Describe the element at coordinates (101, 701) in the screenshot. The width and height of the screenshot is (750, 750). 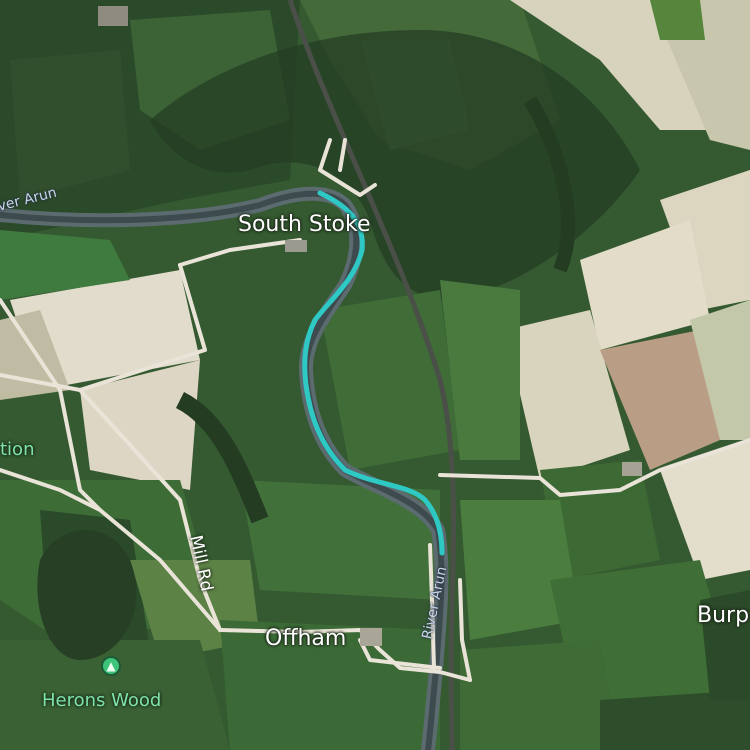
I see `label-herons-wood: Herons Wood` at that location.